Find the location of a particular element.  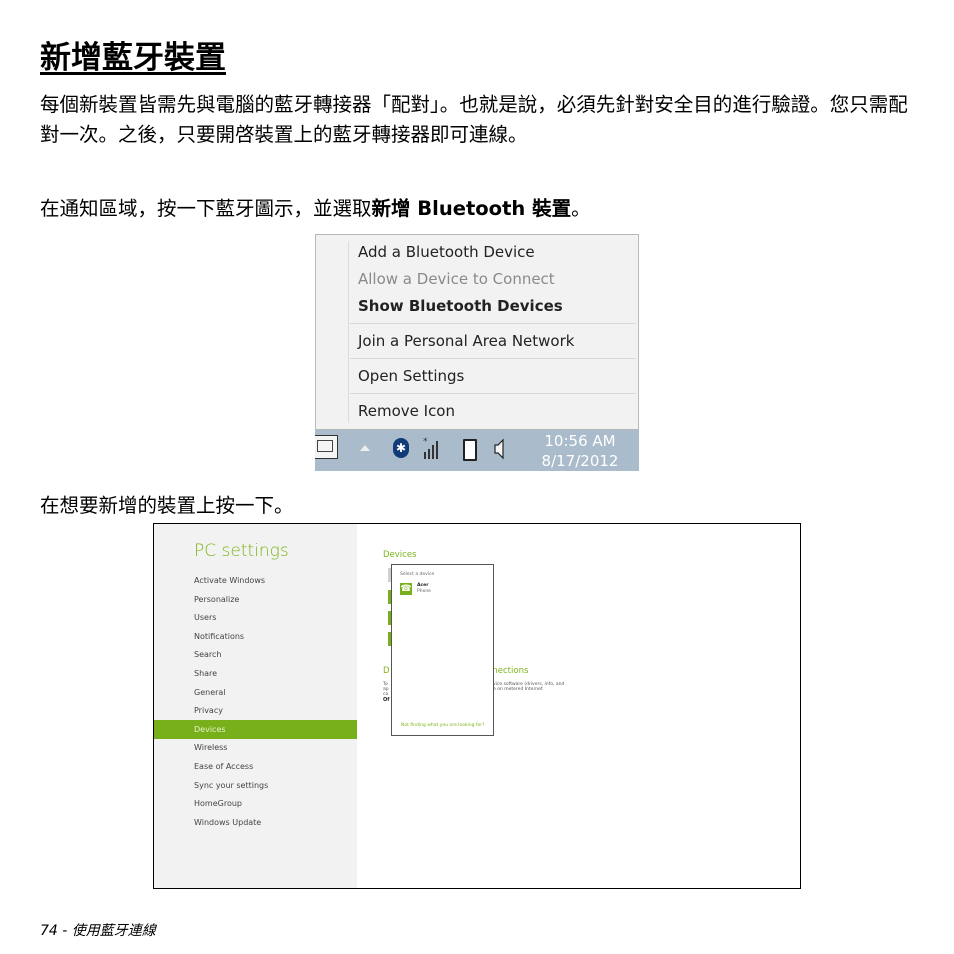

device-name: Acer is located at coordinates (422, 585).